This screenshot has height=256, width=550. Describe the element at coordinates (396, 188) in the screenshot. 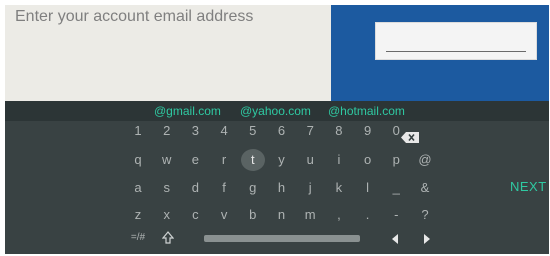

I see `key-x95: _` at that location.